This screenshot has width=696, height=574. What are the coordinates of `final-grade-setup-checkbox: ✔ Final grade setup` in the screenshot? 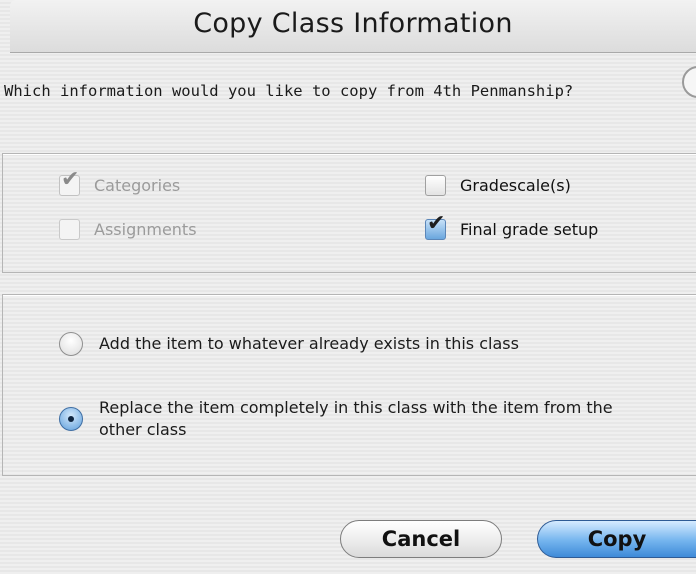 It's located at (512, 225).